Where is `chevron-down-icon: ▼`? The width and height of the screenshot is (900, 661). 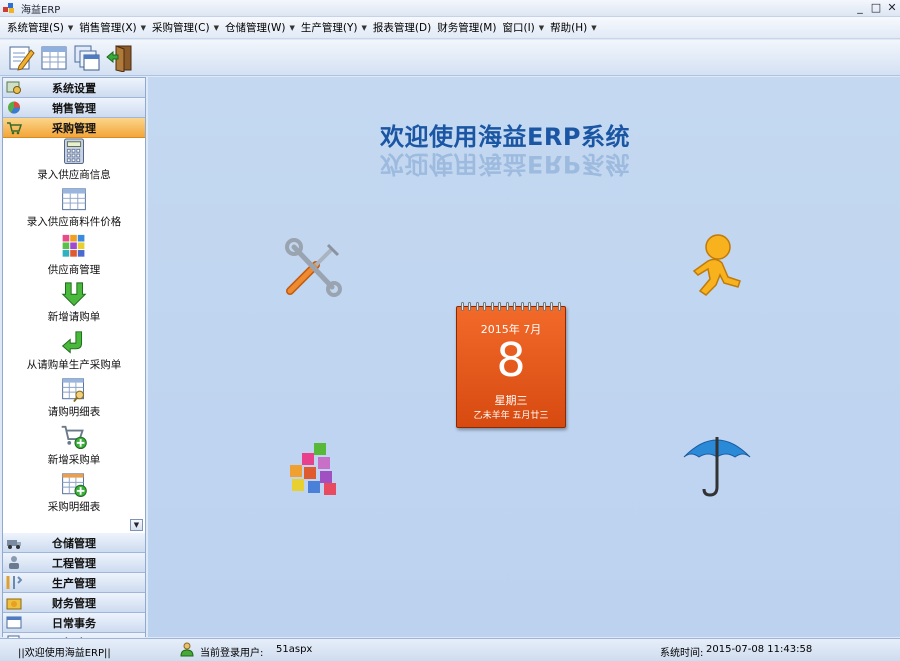
chevron-down-icon: ▼ is located at coordinates (136, 525).